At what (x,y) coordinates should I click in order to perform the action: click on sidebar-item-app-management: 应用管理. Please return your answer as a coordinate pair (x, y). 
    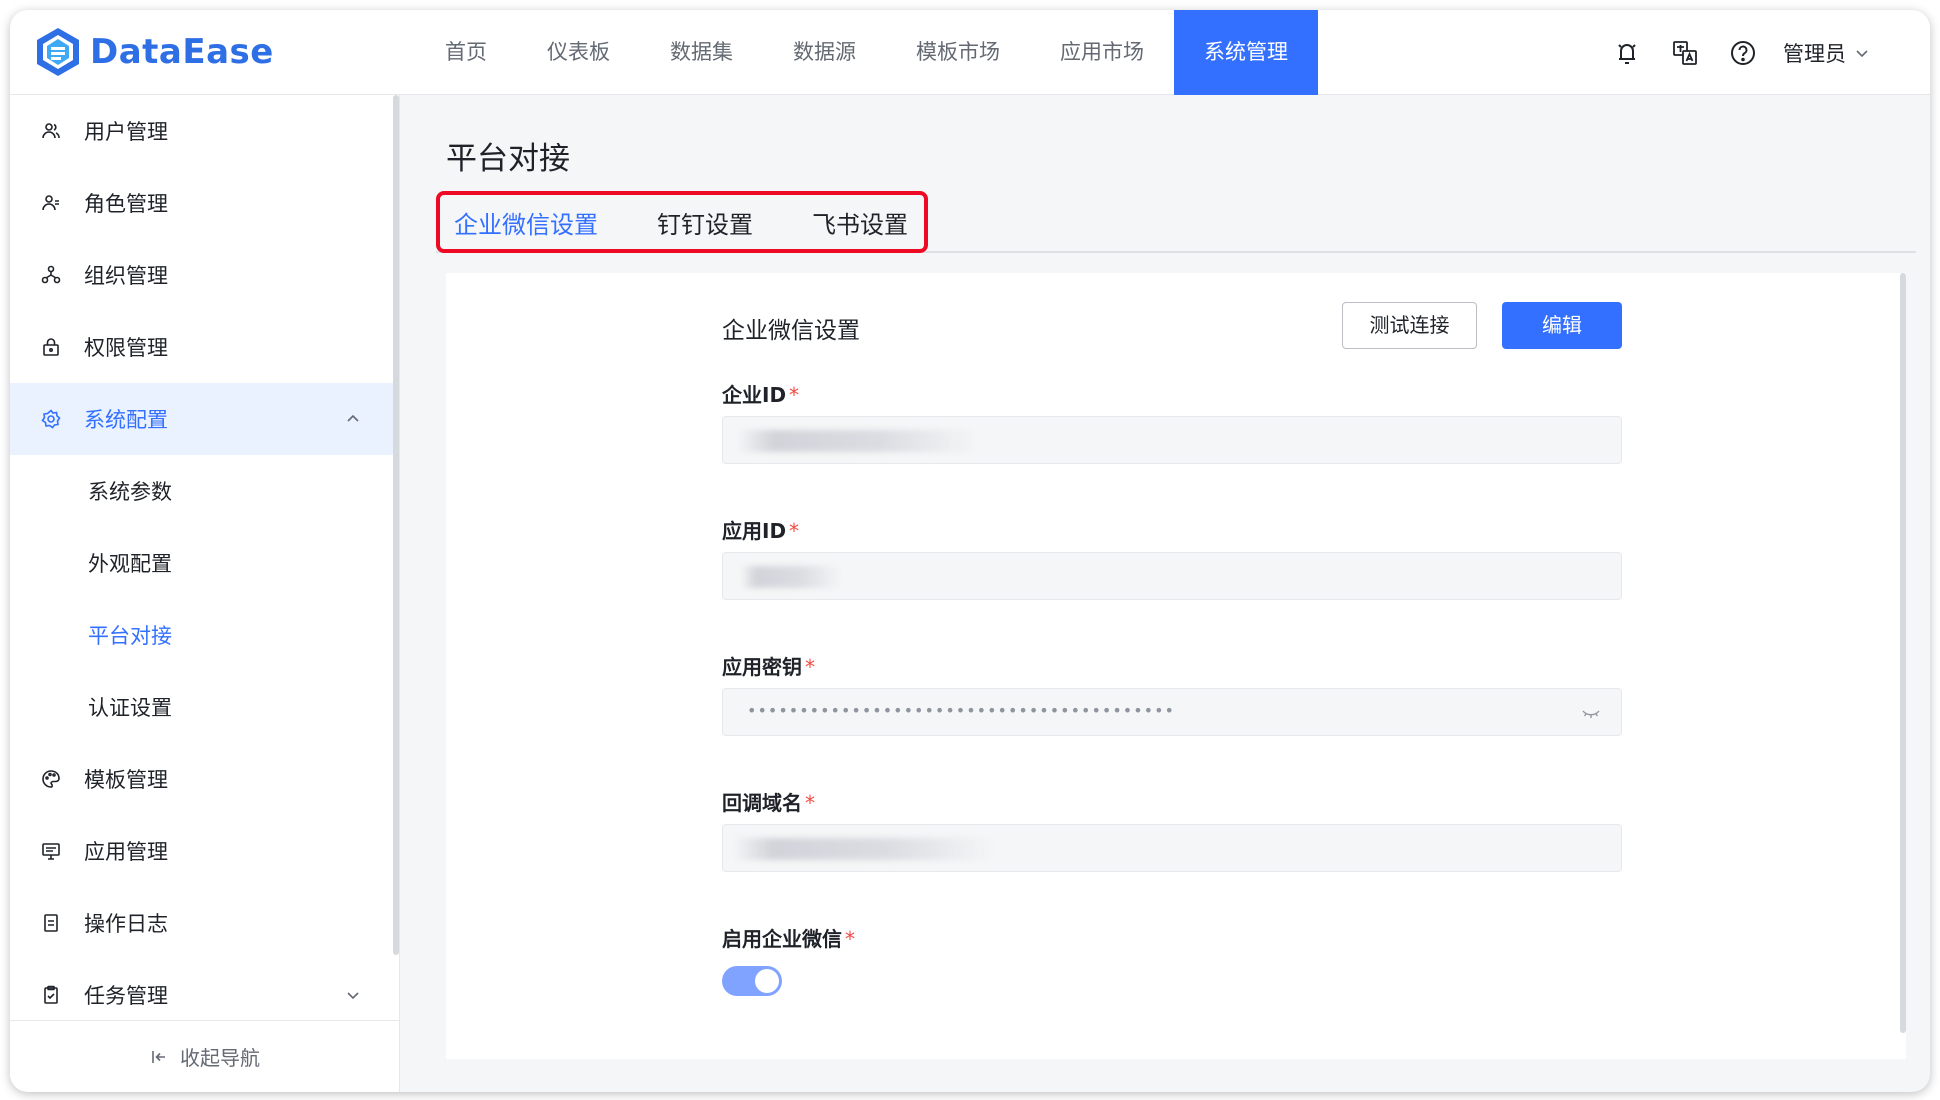
    Looking at the image, I should click on (201, 851).